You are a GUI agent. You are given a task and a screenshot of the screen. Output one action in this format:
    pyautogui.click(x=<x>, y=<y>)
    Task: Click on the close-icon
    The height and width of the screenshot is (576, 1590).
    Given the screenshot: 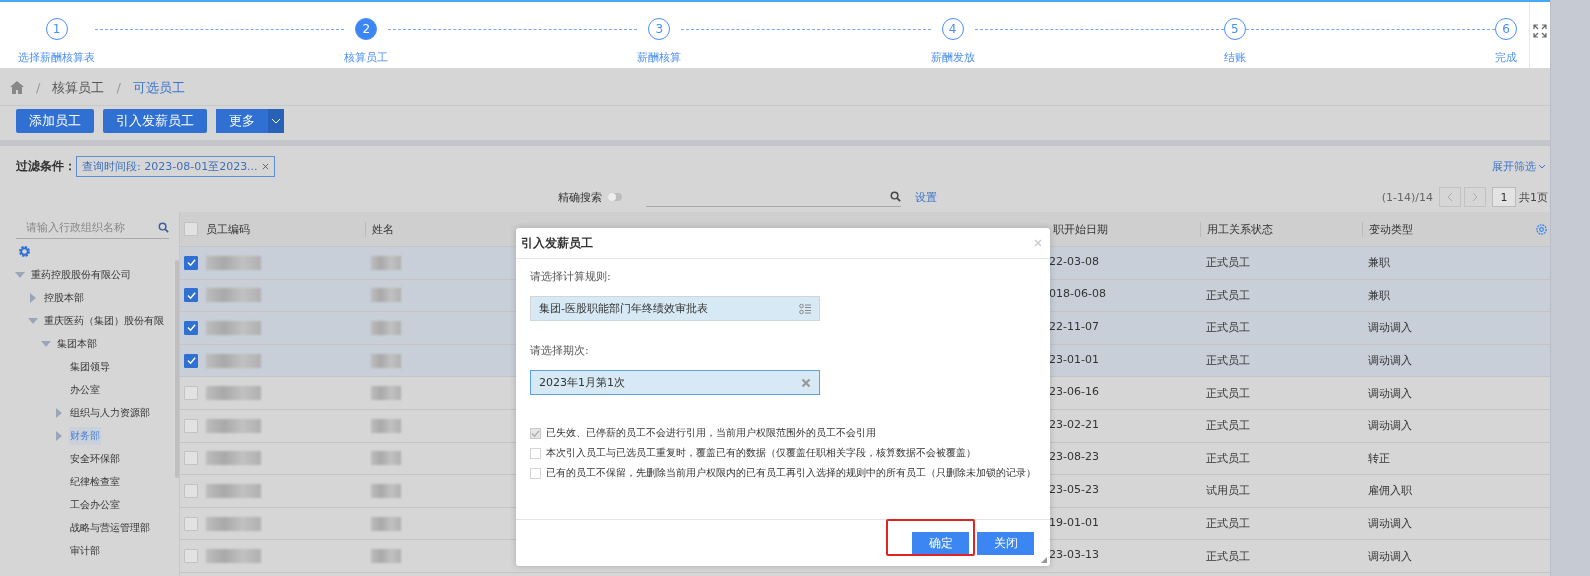 What is the action you would take?
    pyautogui.click(x=265, y=166)
    